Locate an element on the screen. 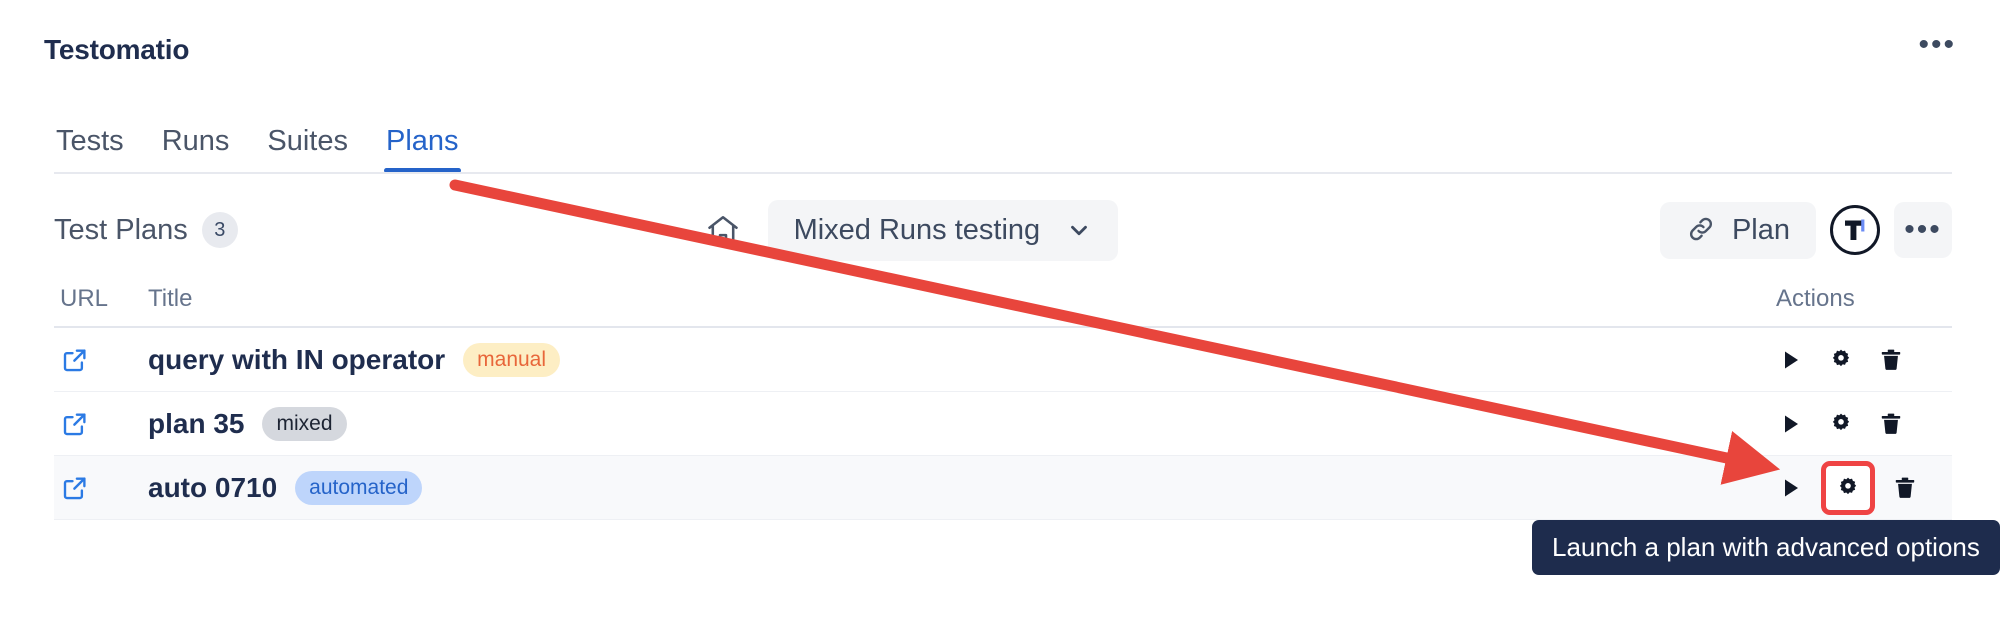 This screenshot has width=2006, height=626. chevron-down-icon is located at coordinates (1079, 230).